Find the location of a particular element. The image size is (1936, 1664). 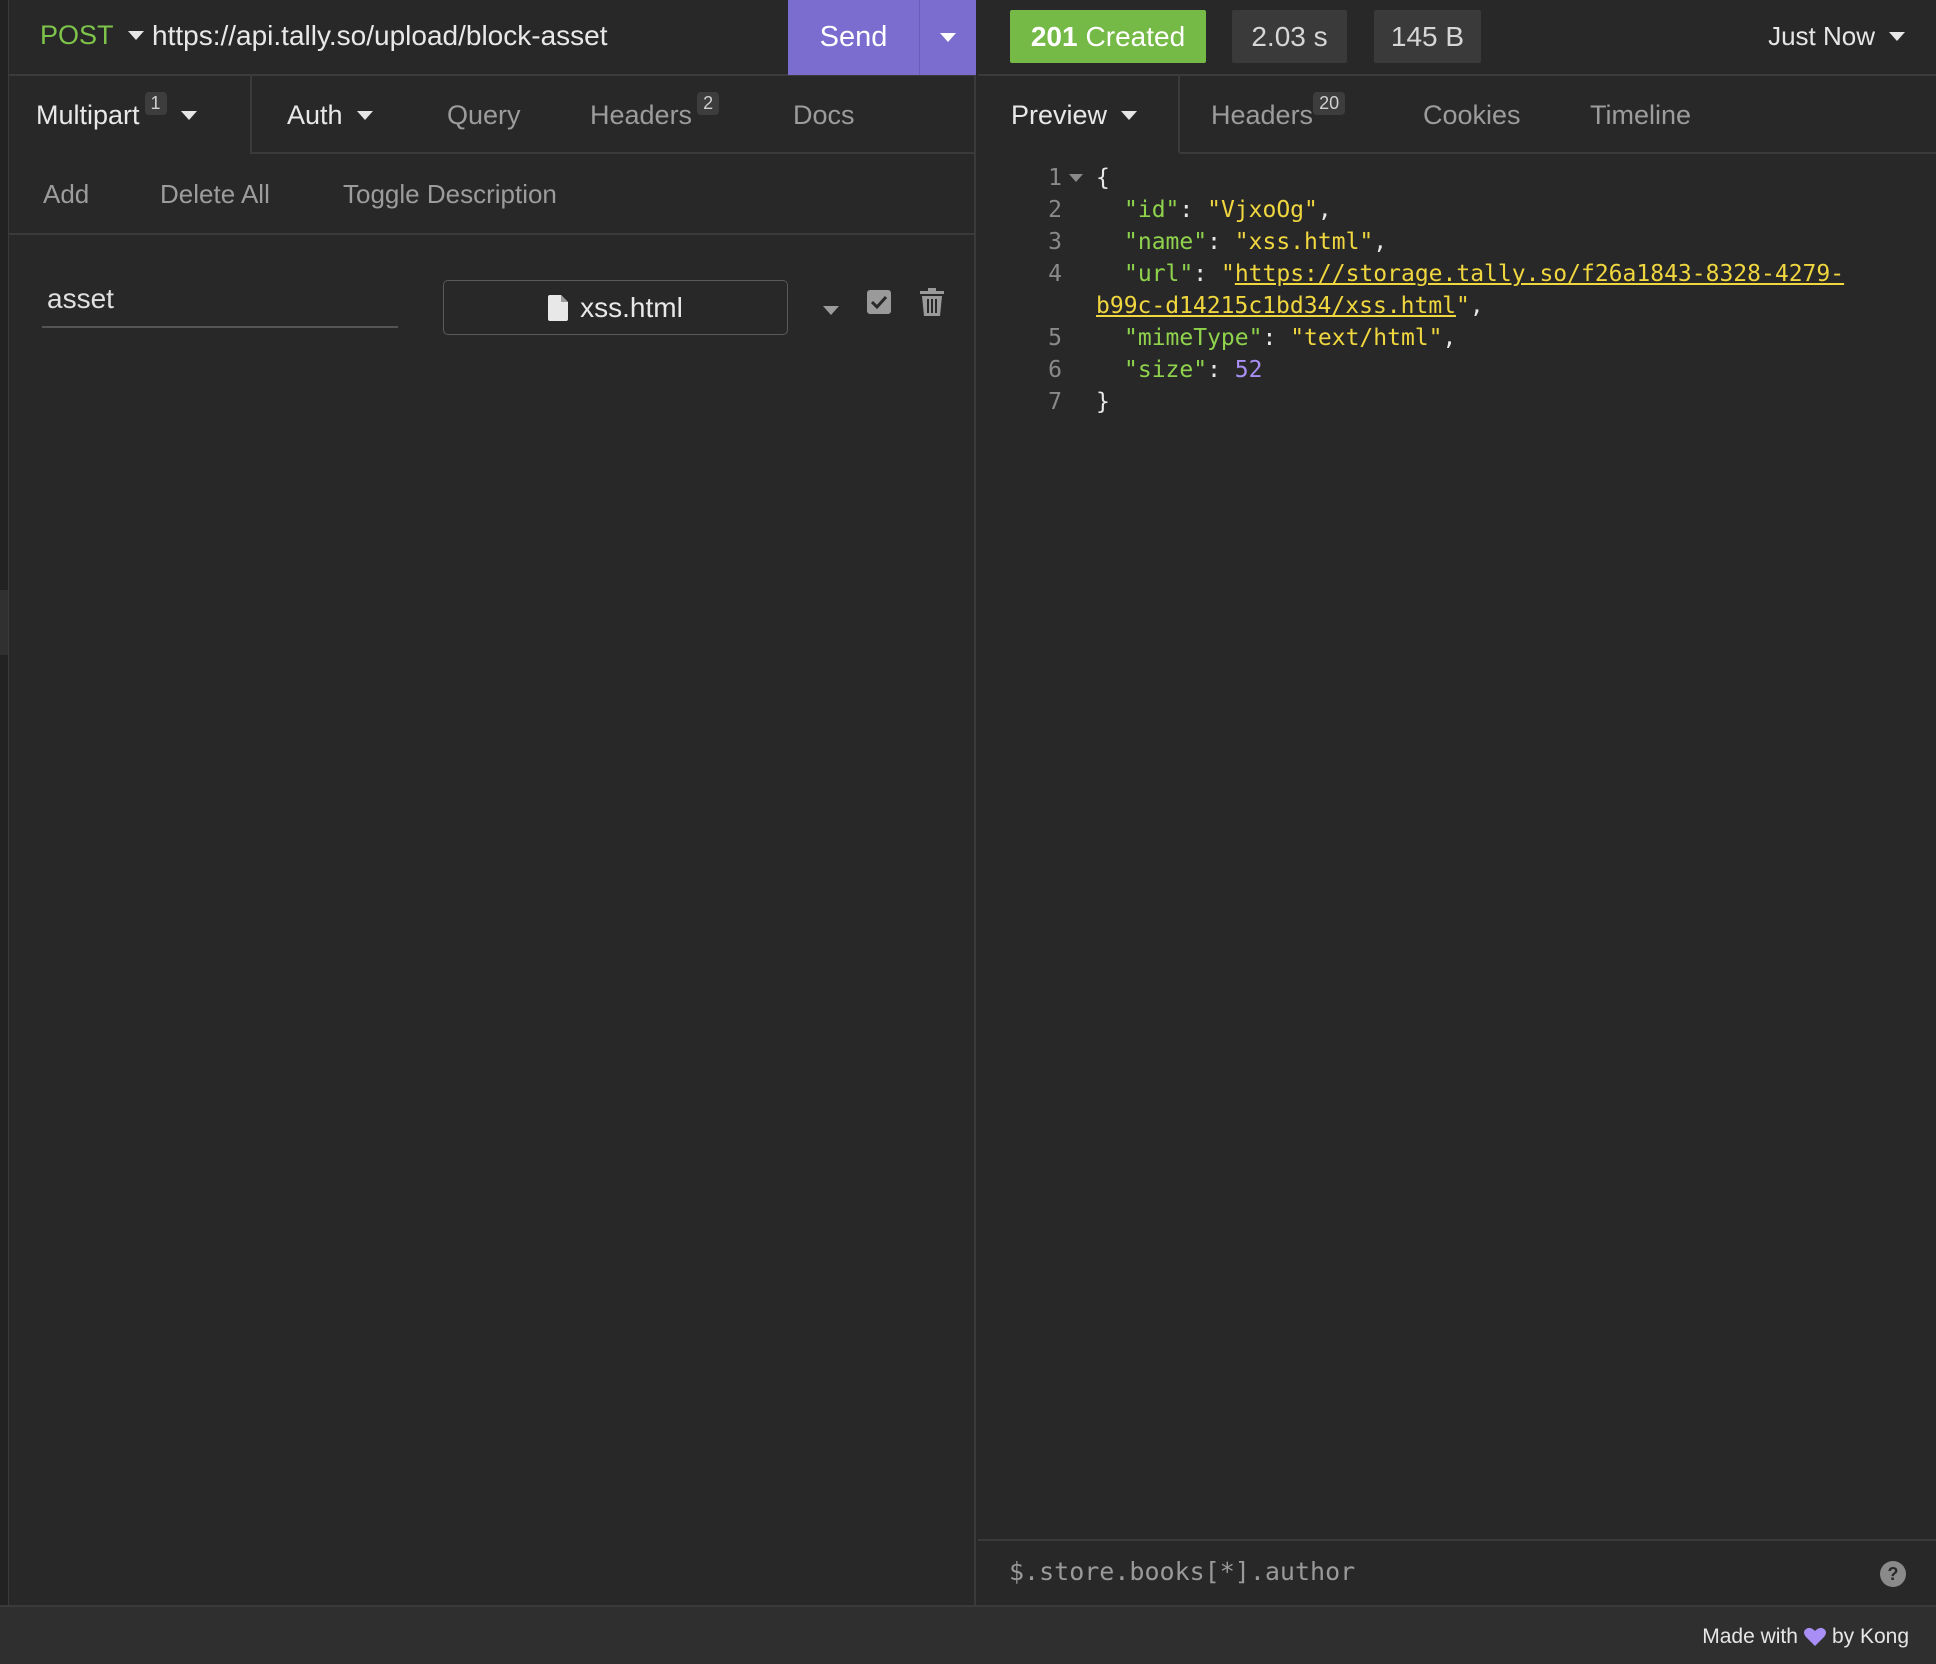

response-tabs: Preview Headers 20 Cookies Timeline is located at coordinates (1457, 115).